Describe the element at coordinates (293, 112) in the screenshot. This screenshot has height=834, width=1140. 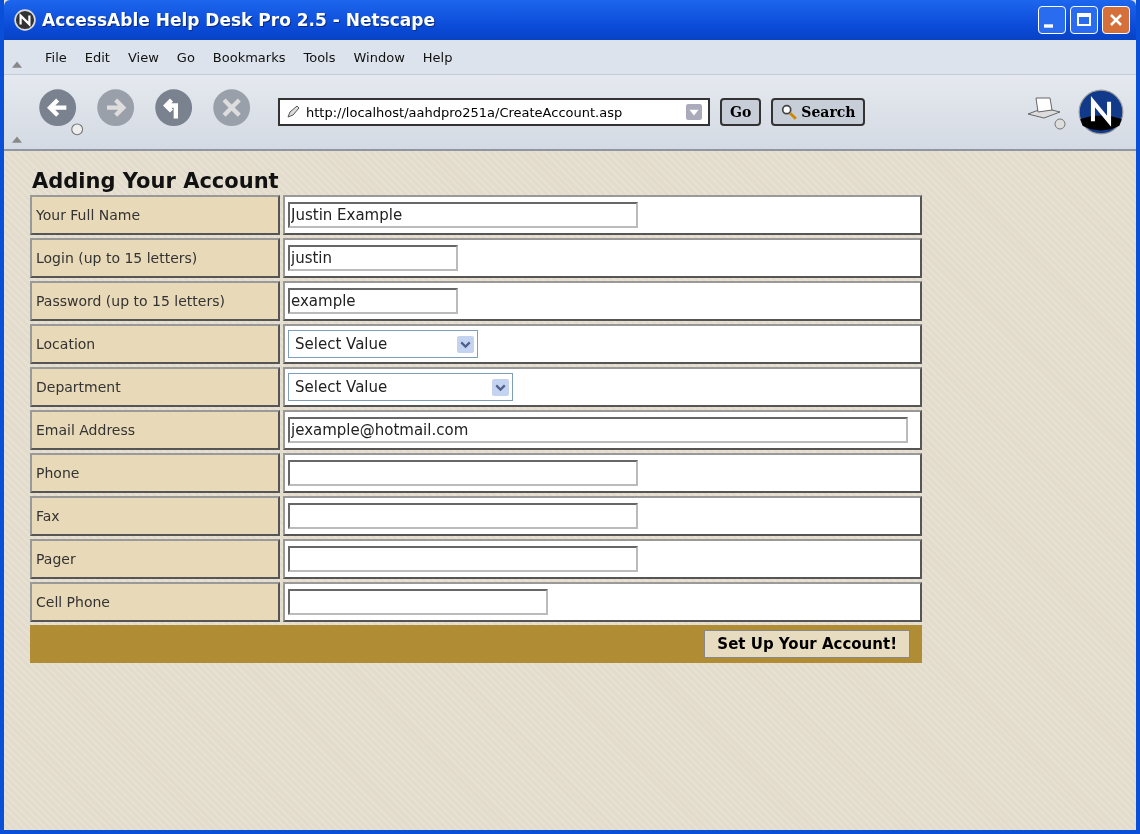
I see `pencil-icon` at that location.